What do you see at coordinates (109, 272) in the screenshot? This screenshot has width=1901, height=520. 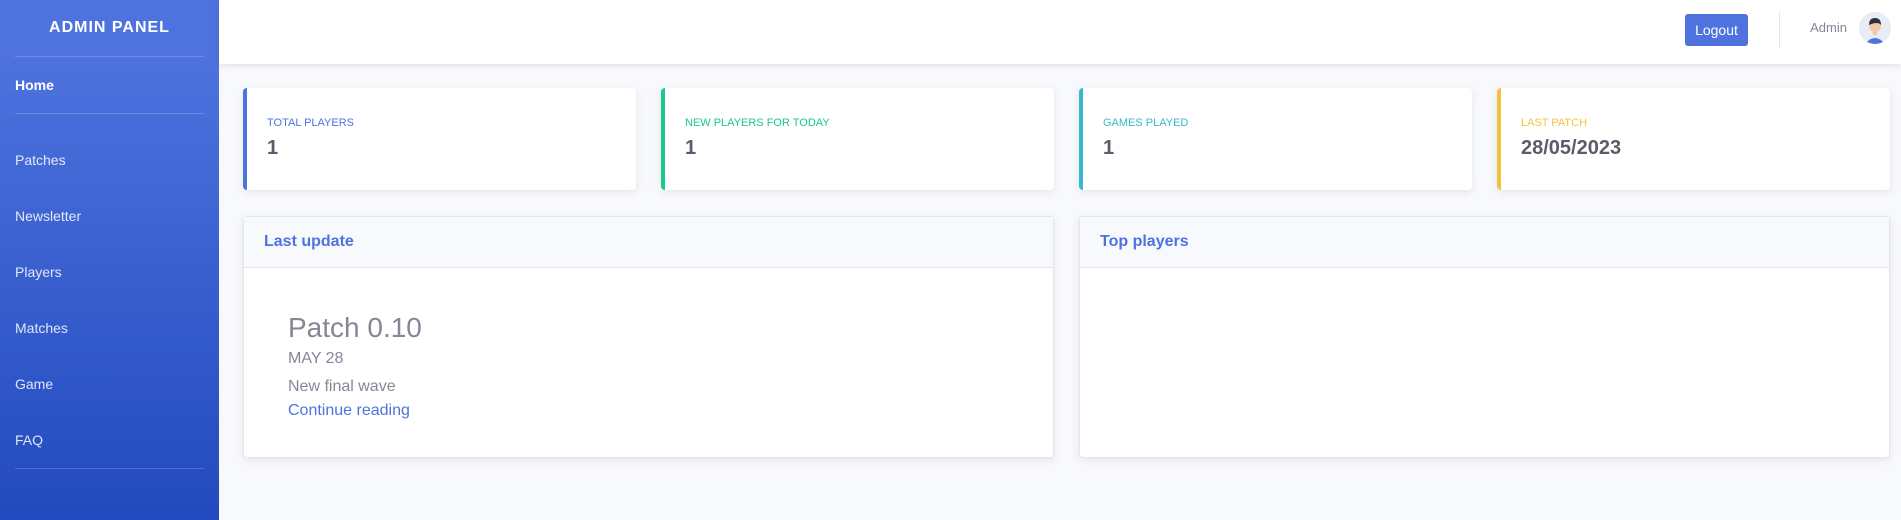 I see `sidebar-item-players: Players` at bounding box center [109, 272].